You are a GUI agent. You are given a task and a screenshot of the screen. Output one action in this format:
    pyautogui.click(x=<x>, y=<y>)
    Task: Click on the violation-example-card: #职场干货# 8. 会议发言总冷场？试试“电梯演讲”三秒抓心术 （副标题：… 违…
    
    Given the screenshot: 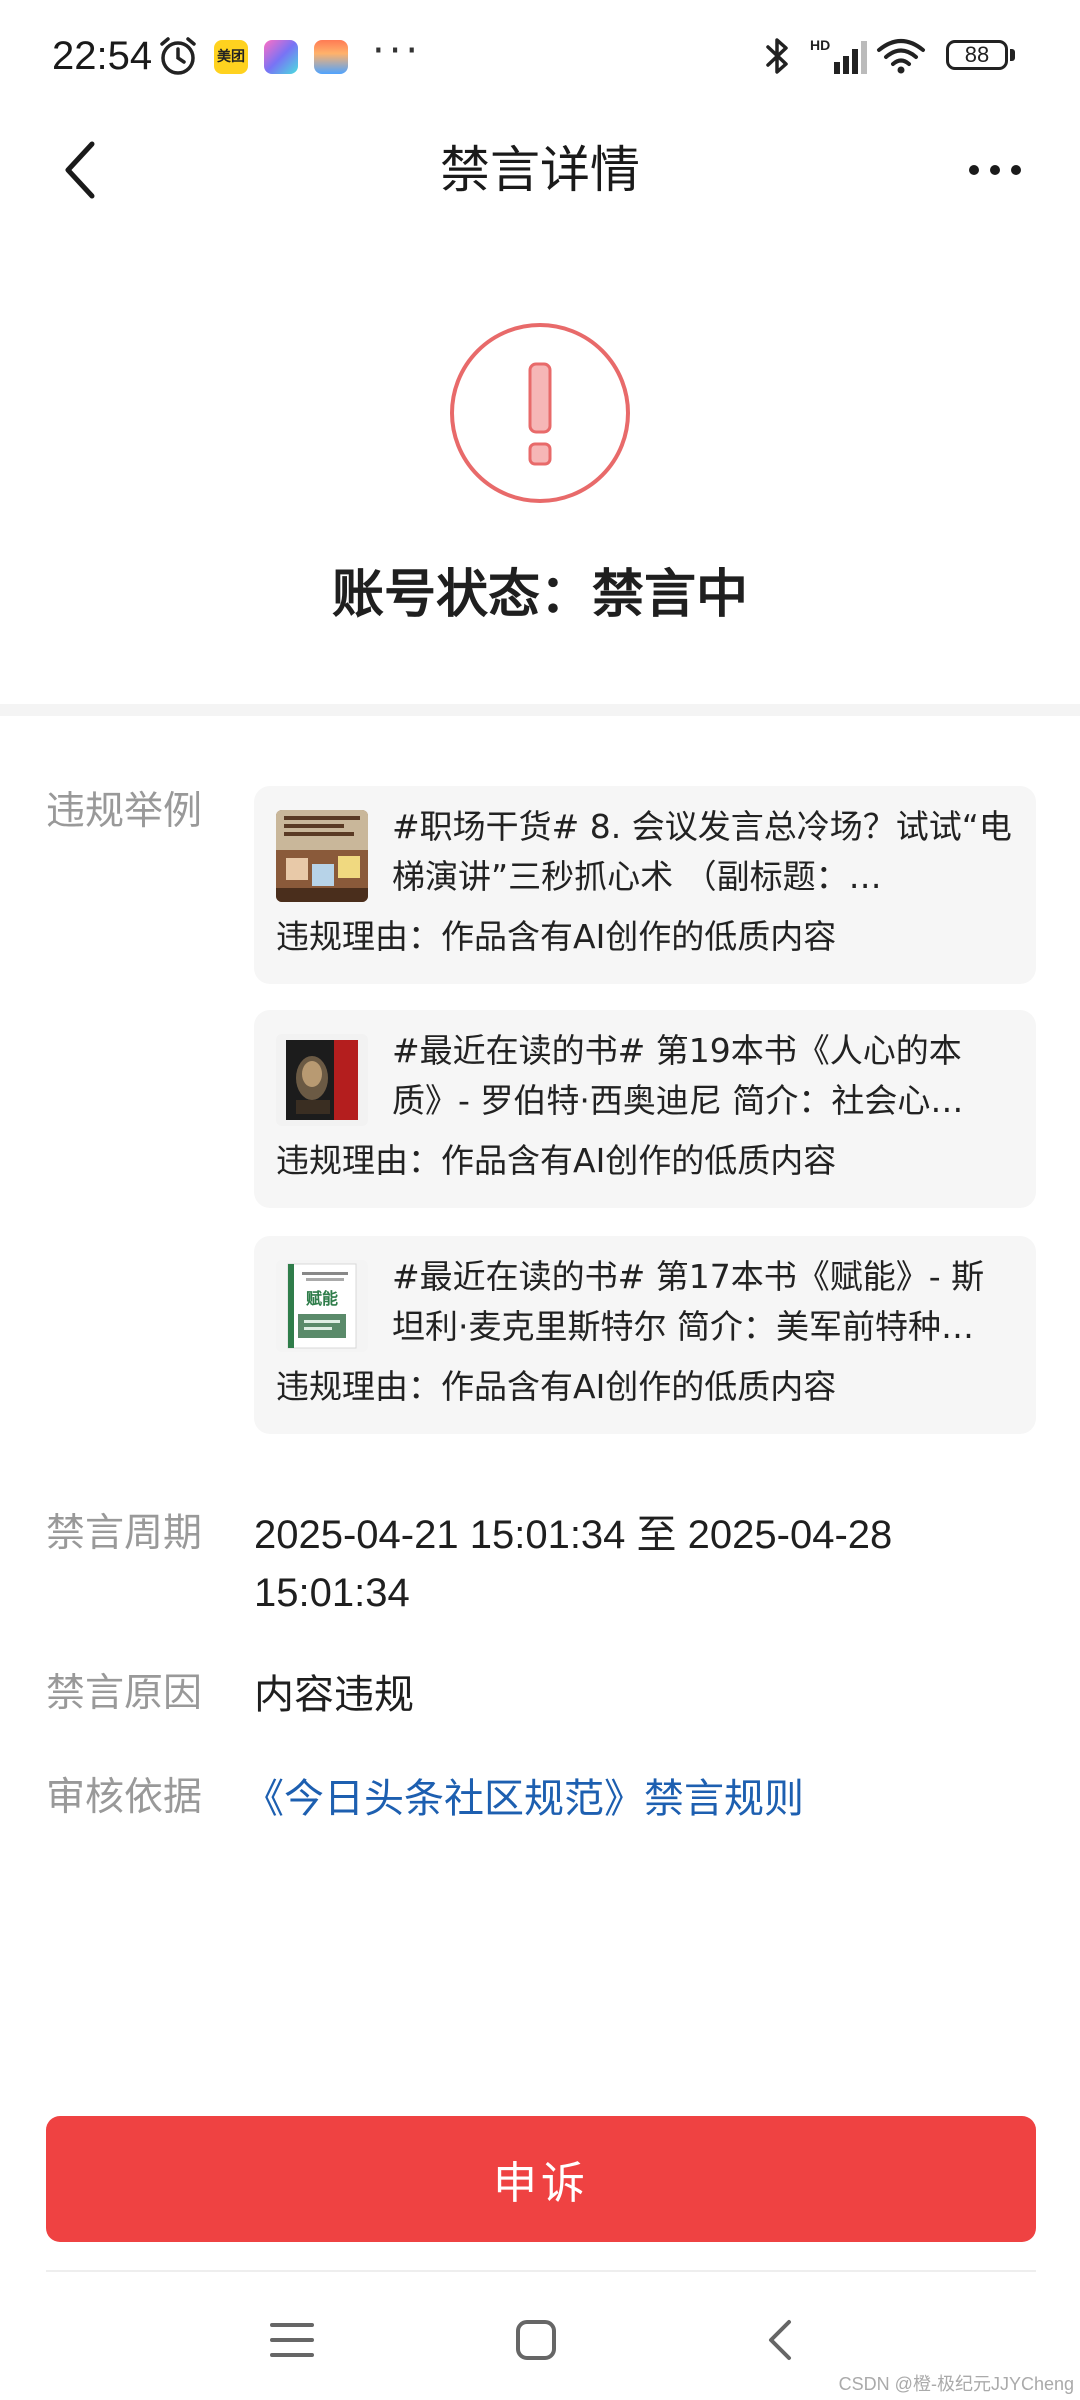 What is the action you would take?
    pyautogui.click(x=645, y=885)
    